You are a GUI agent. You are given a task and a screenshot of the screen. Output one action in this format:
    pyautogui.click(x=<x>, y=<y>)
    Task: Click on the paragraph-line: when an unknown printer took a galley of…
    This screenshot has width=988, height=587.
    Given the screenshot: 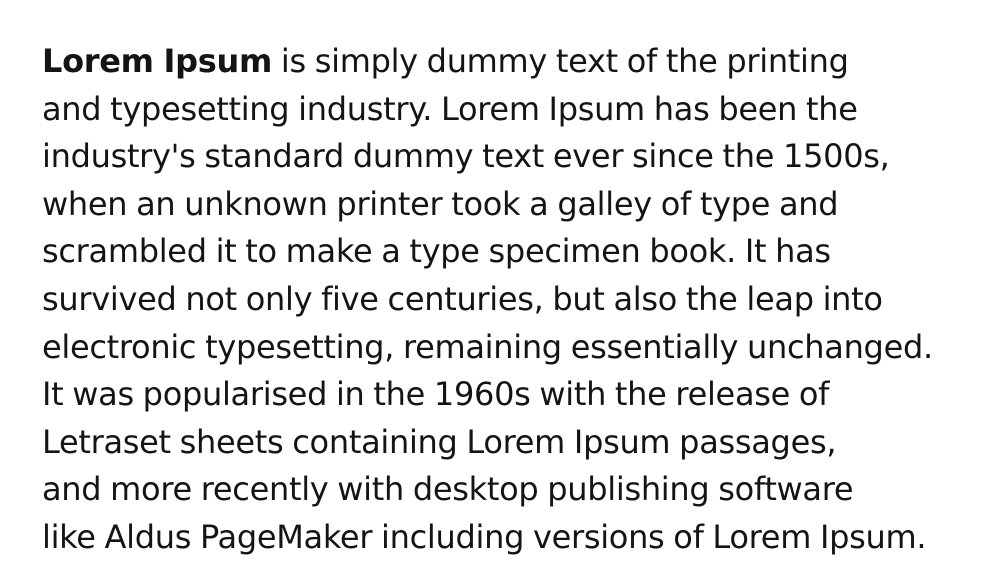 What is the action you would take?
    pyautogui.click(x=440, y=203)
    